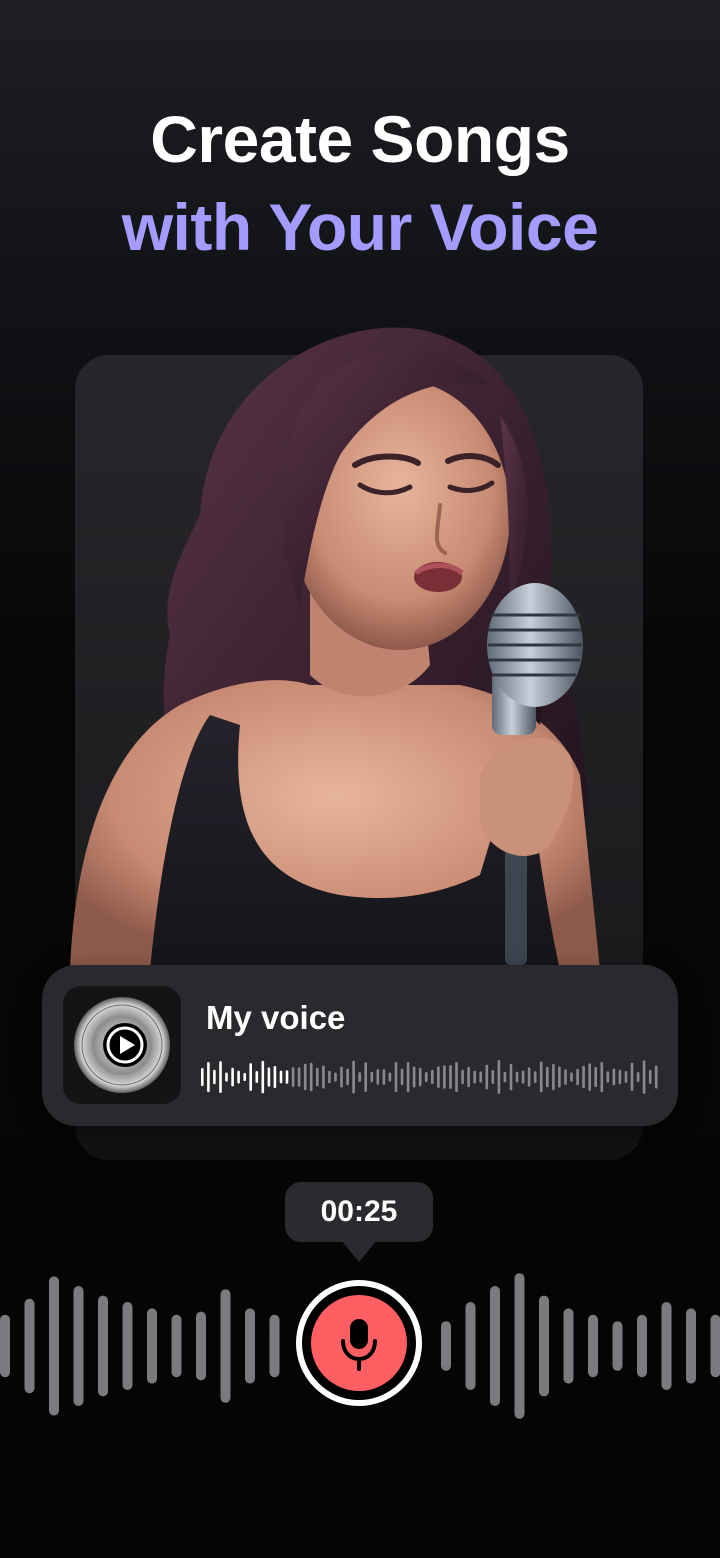 The image size is (720, 1558). I want to click on play-disc-icon, so click(122, 1045).